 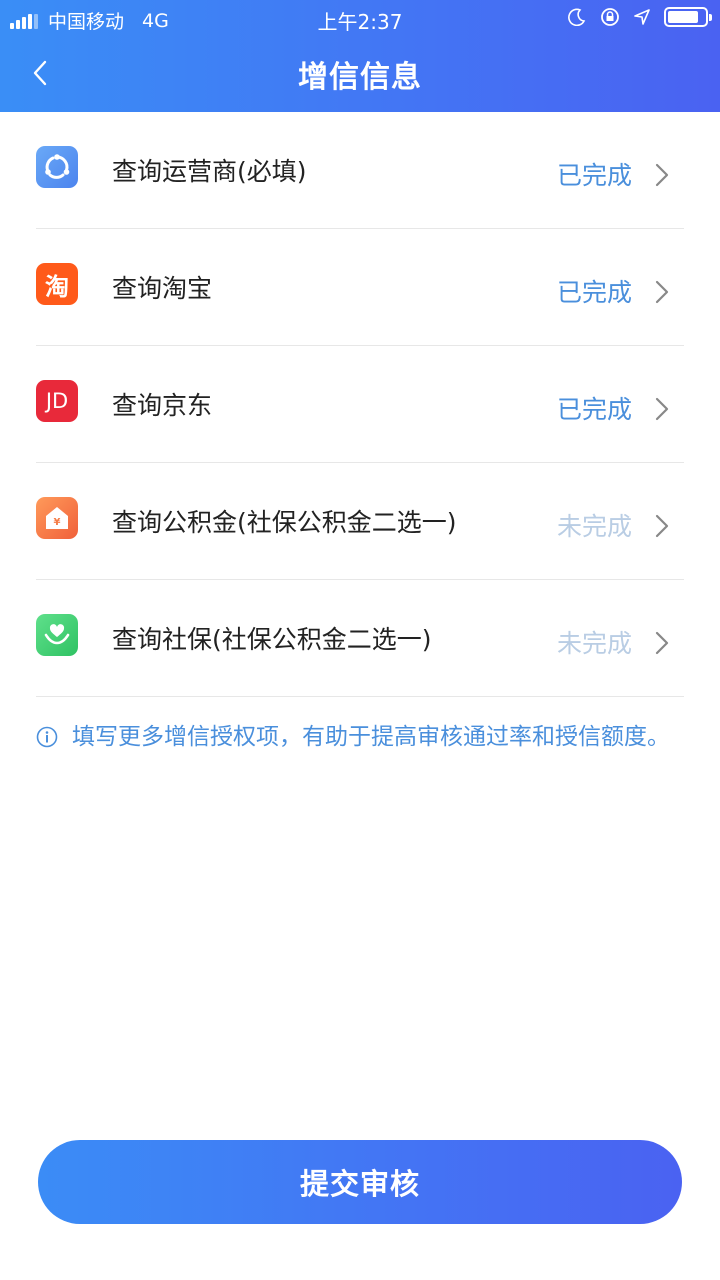 I want to click on taobao-icon-glyph: 淘, so click(x=57, y=286).